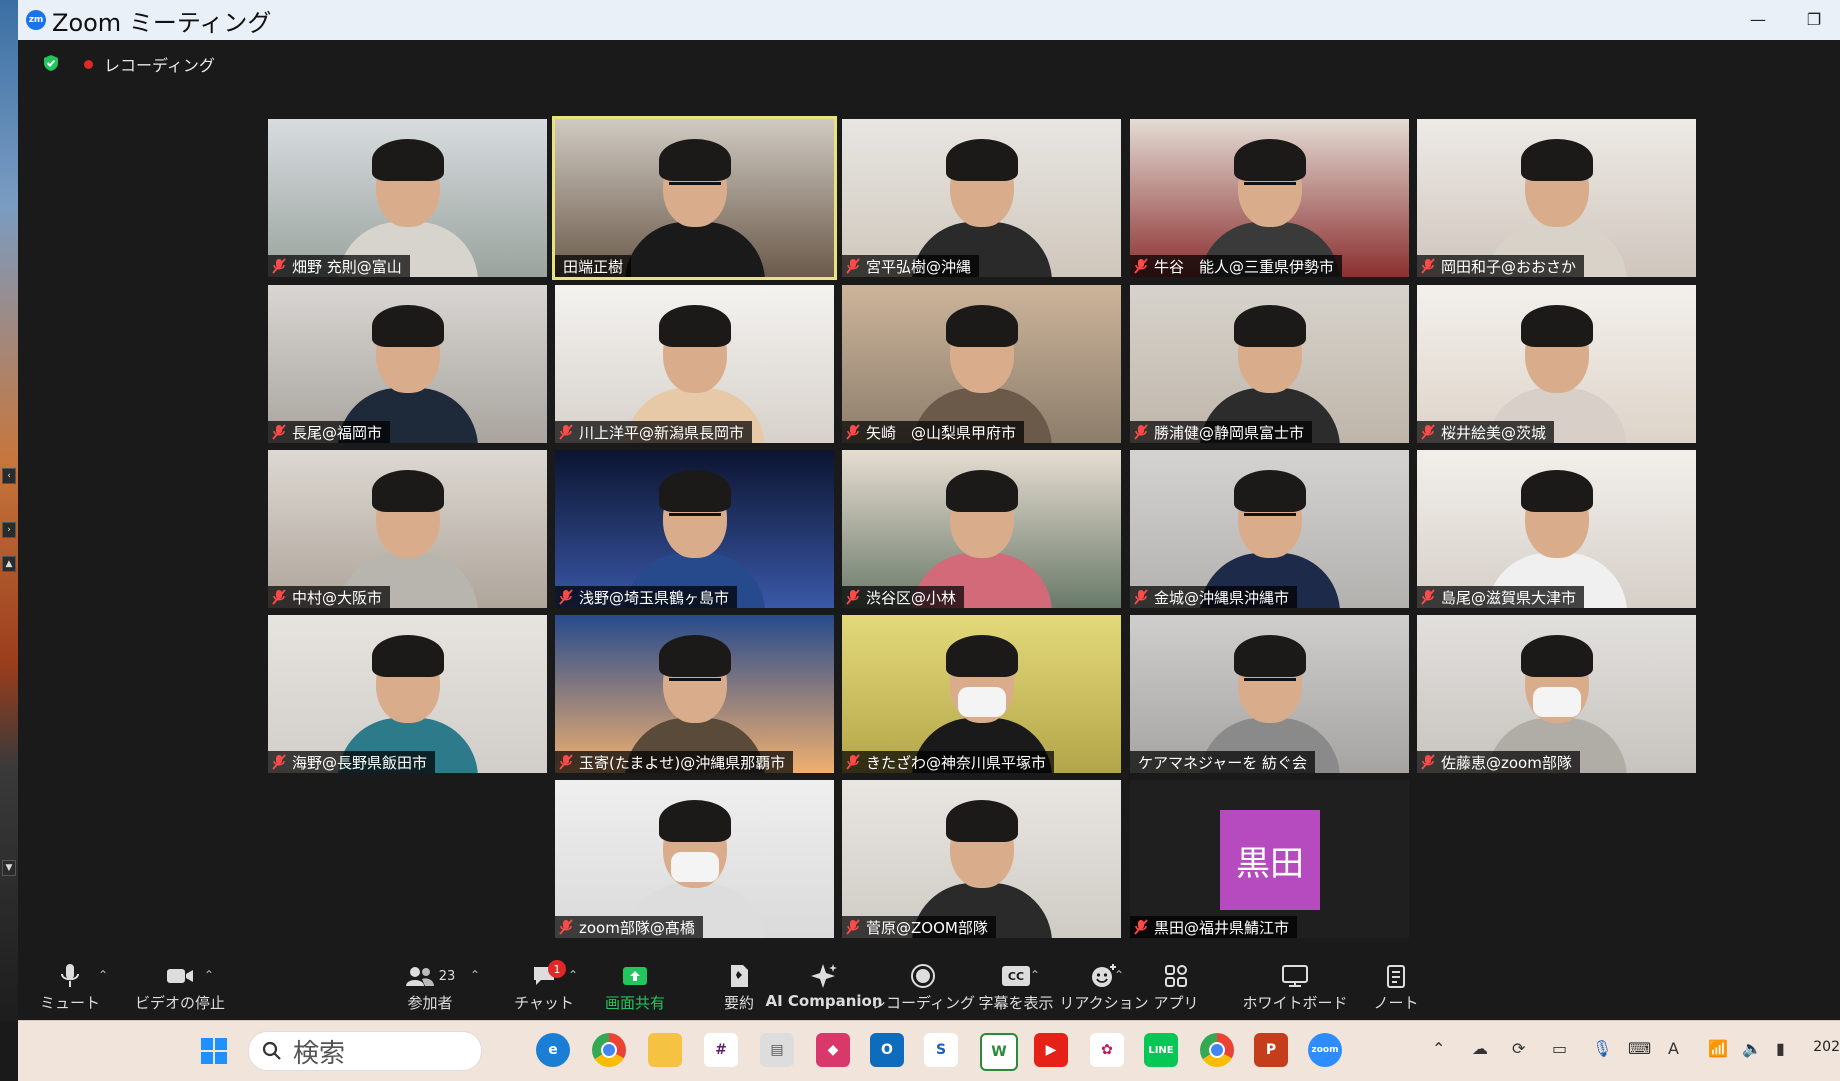  What do you see at coordinates (1556, 529) in the screenshot?
I see `participant-tile: 島尾@滋賀県大津市` at bounding box center [1556, 529].